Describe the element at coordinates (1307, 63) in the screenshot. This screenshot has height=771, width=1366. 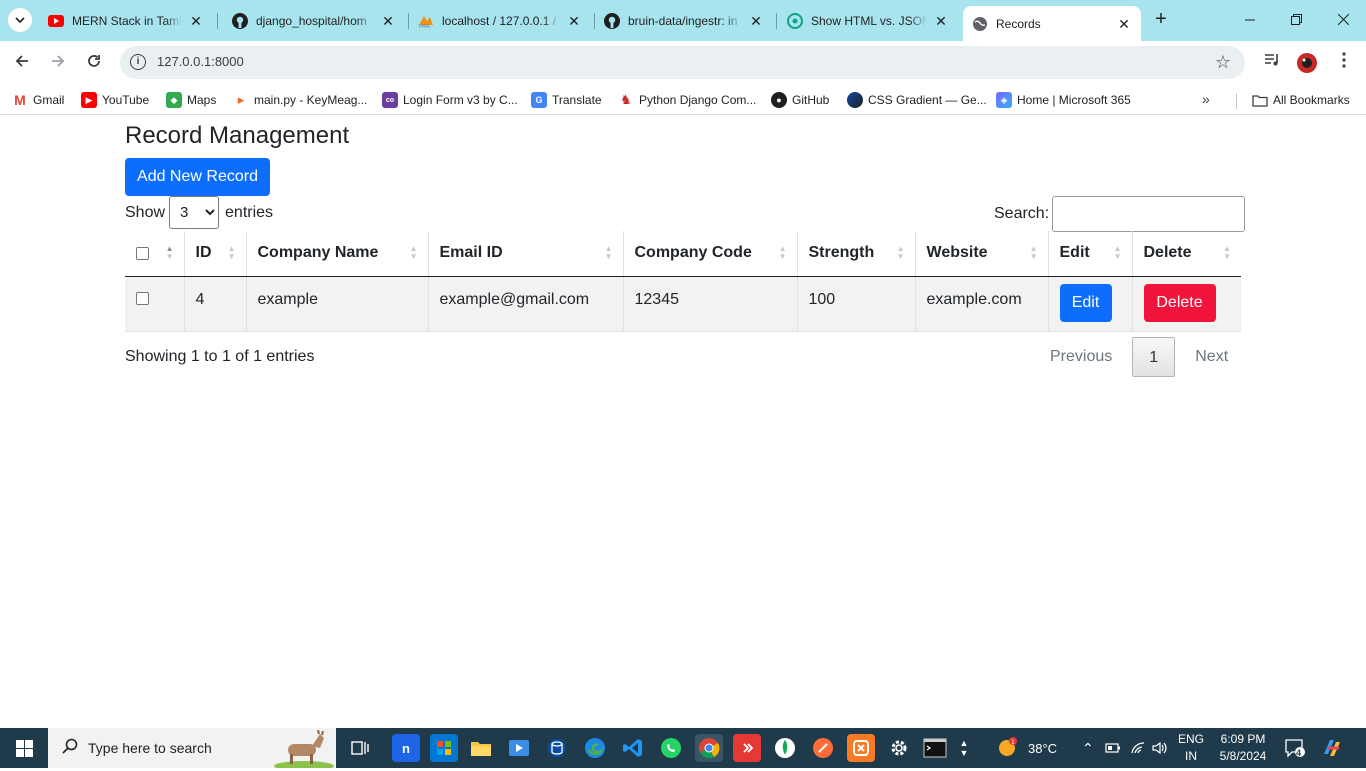
I see `profile-avatar` at that location.